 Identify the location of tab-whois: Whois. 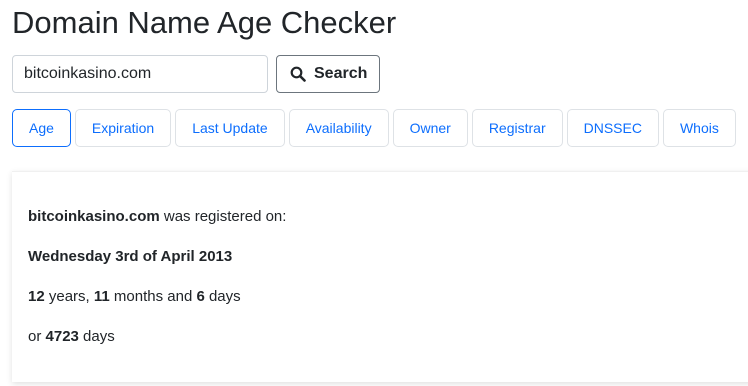
(699, 128).